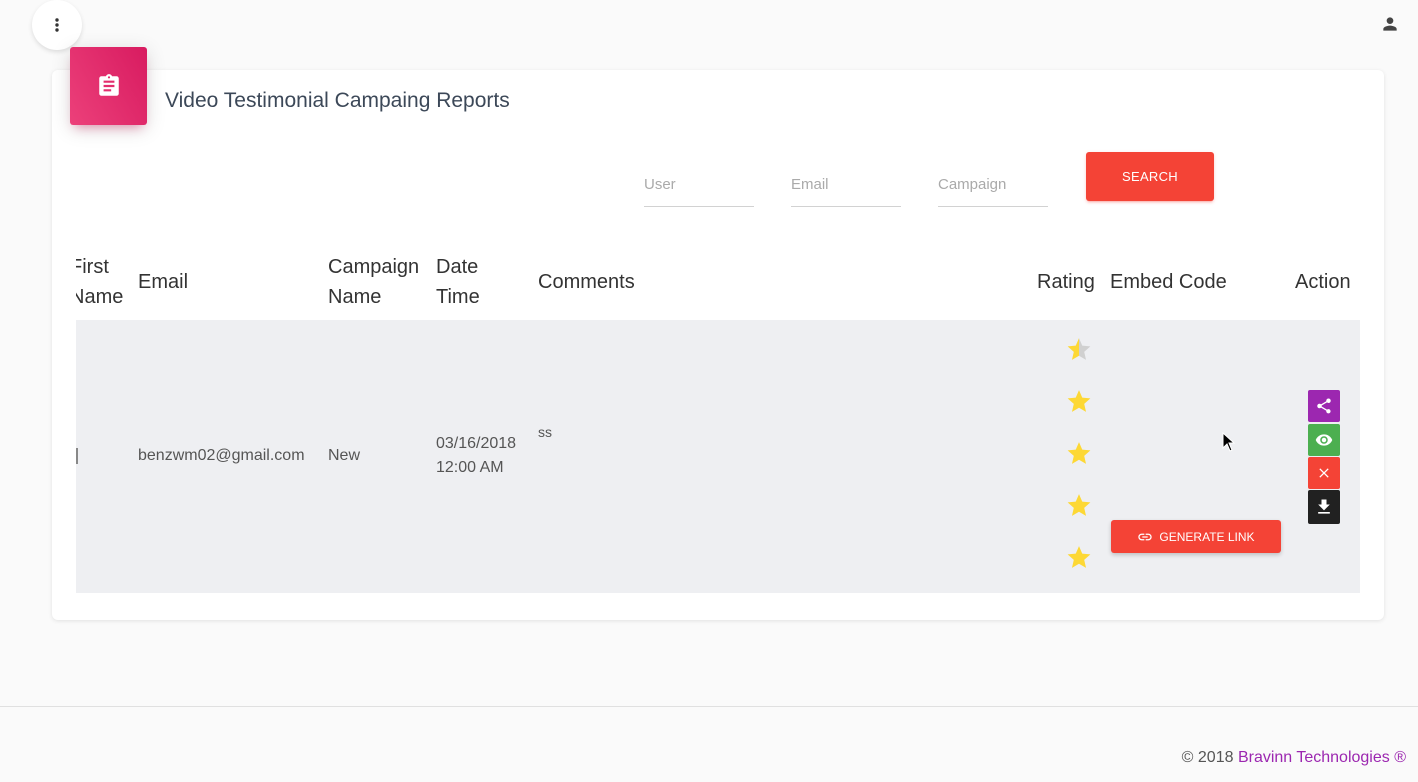 The width and height of the screenshot is (1418, 782). I want to click on footer: © 2018 Bravinn Technologies ®, so click(709, 744).